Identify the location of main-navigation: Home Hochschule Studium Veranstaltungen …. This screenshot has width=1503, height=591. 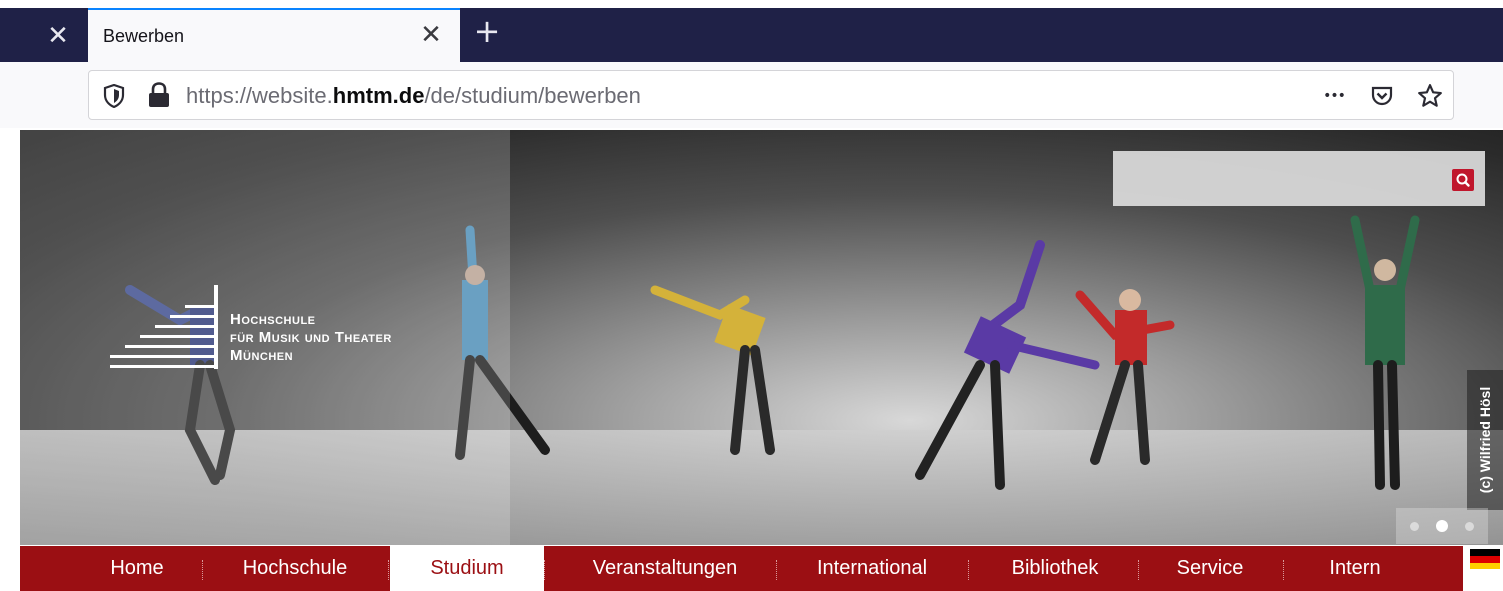
(741, 568).